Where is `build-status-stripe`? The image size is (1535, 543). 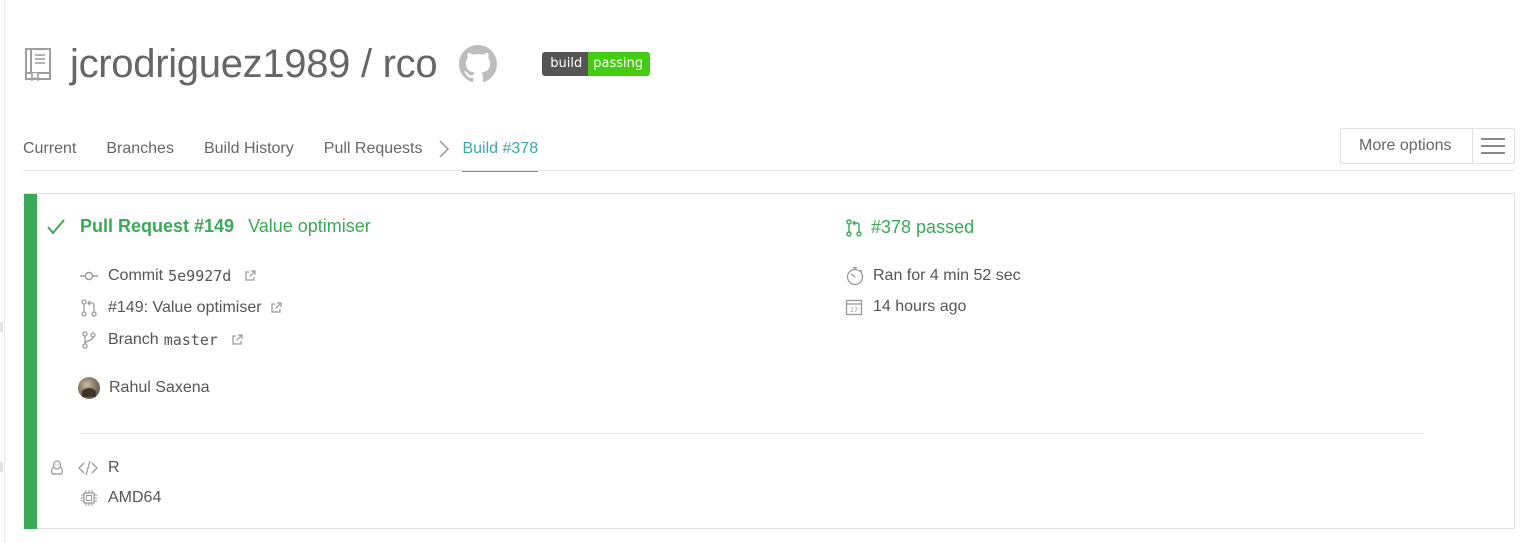 build-status-stripe is located at coordinates (30, 361).